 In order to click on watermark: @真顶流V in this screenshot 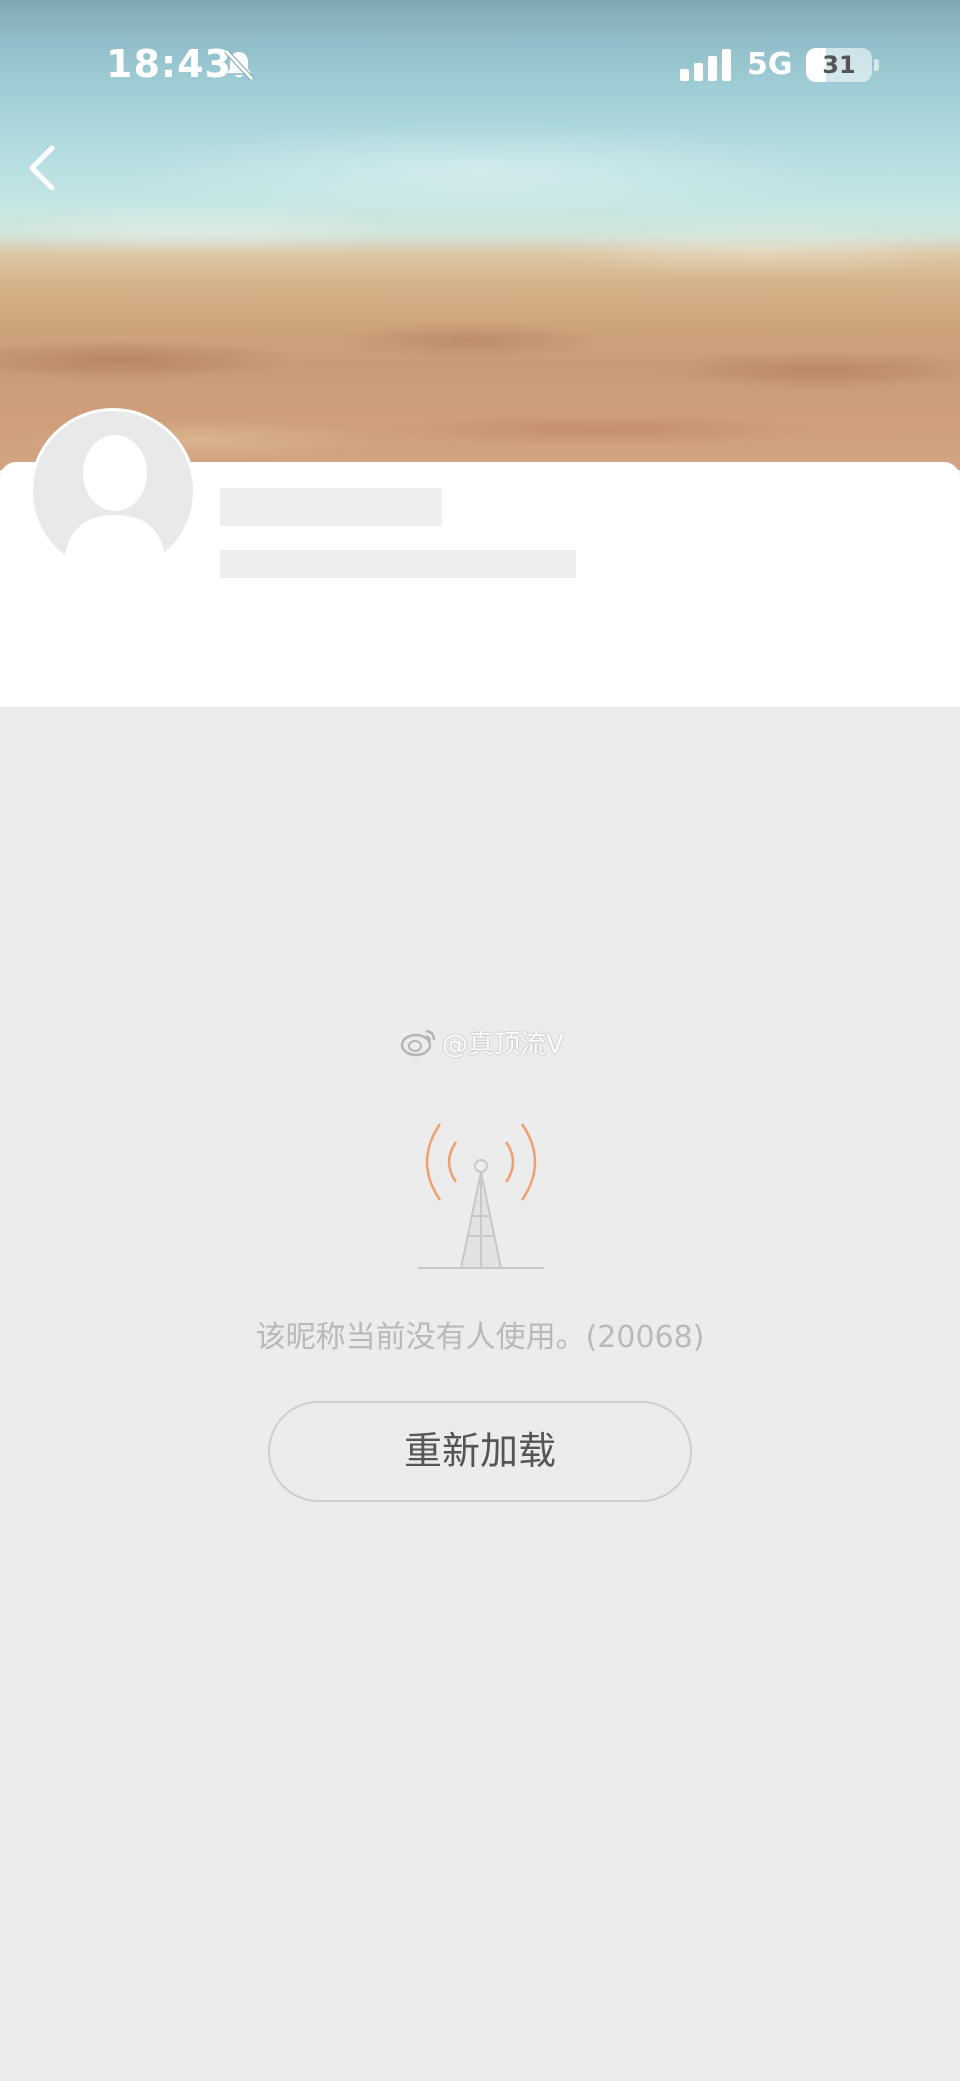, I will do `click(482, 1043)`.